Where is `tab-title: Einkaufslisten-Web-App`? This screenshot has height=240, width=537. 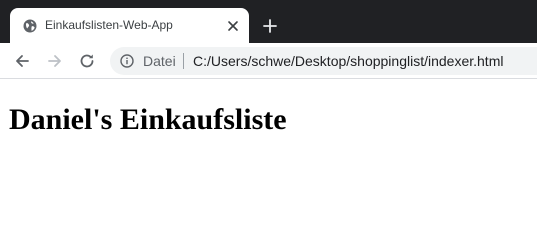
tab-title: Einkaufslisten-Web-App is located at coordinates (109, 25).